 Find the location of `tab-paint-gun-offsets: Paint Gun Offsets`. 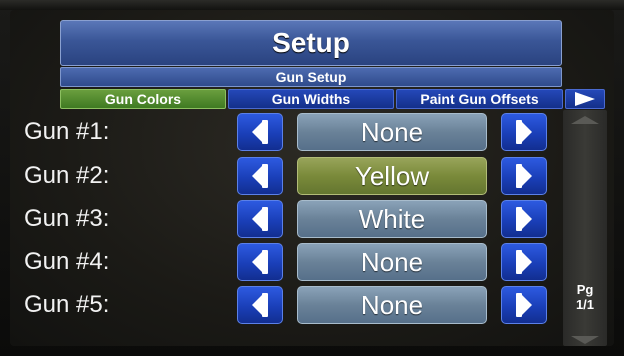

tab-paint-gun-offsets: Paint Gun Offsets is located at coordinates (479, 99).